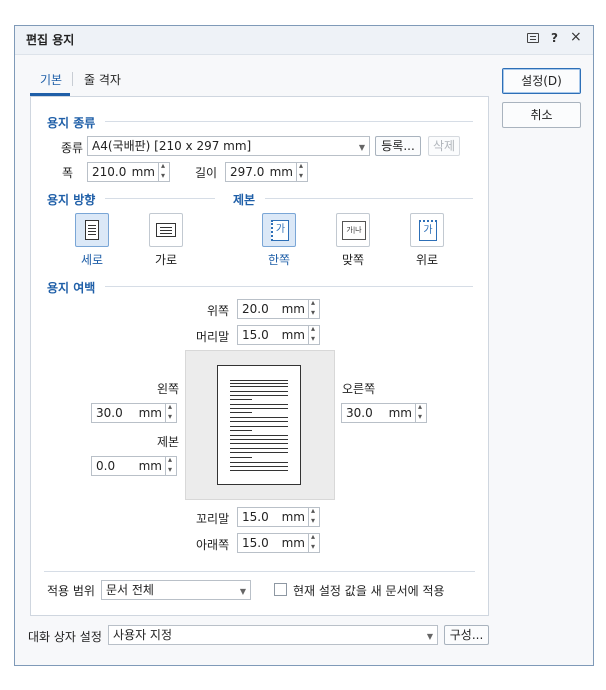  I want to click on left-margin-spinner, so click(171, 412).